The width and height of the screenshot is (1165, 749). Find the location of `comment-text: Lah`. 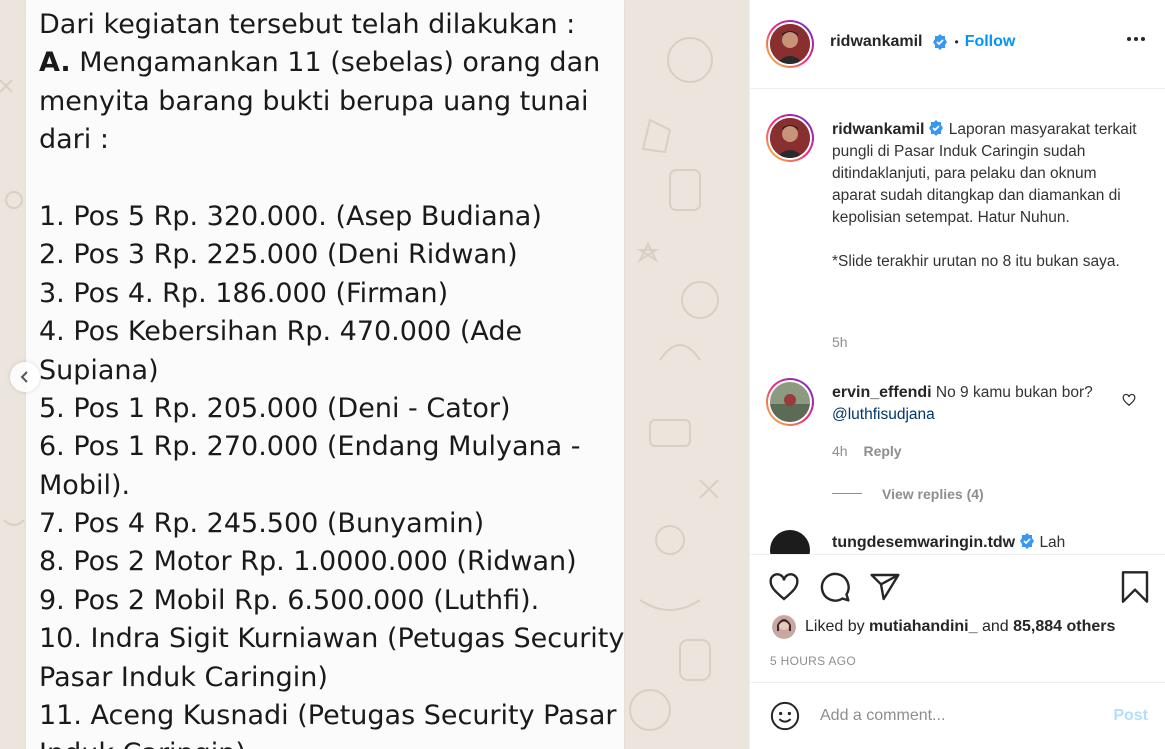

comment-text: Lah is located at coordinates (1052, 542).